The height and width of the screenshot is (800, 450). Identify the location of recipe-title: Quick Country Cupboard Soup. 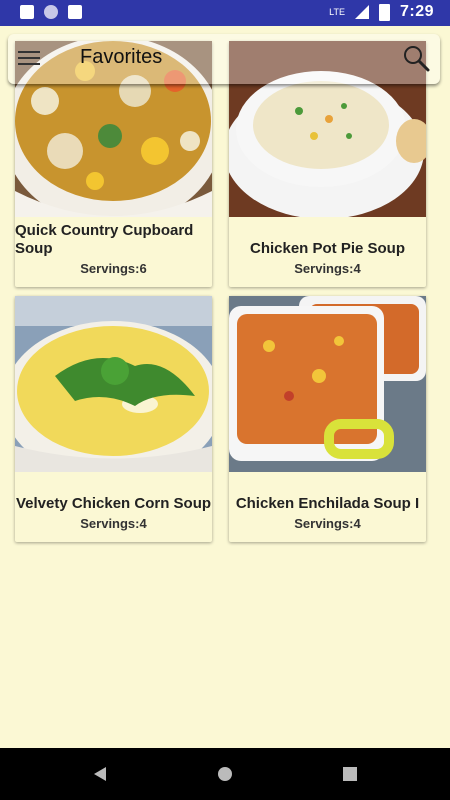
(104, 239).